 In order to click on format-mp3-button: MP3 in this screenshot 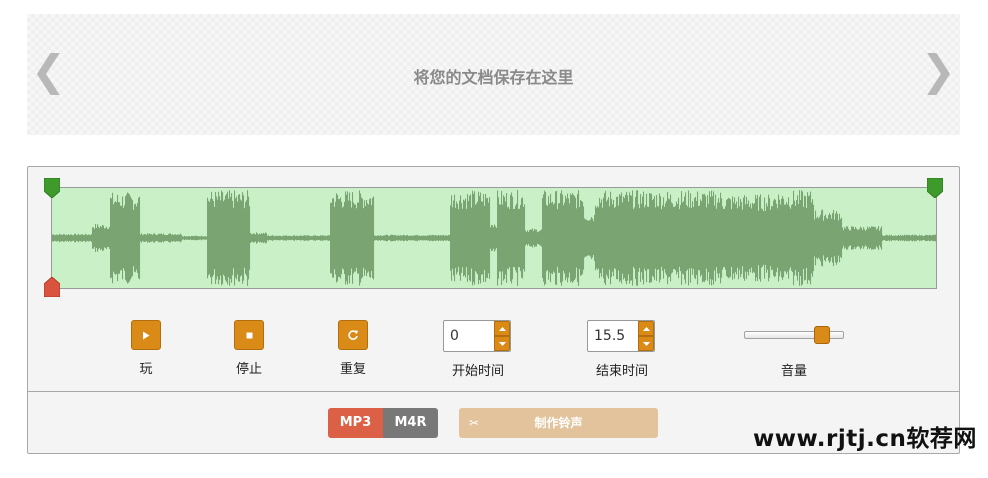, I will do `click(355, 423)`.